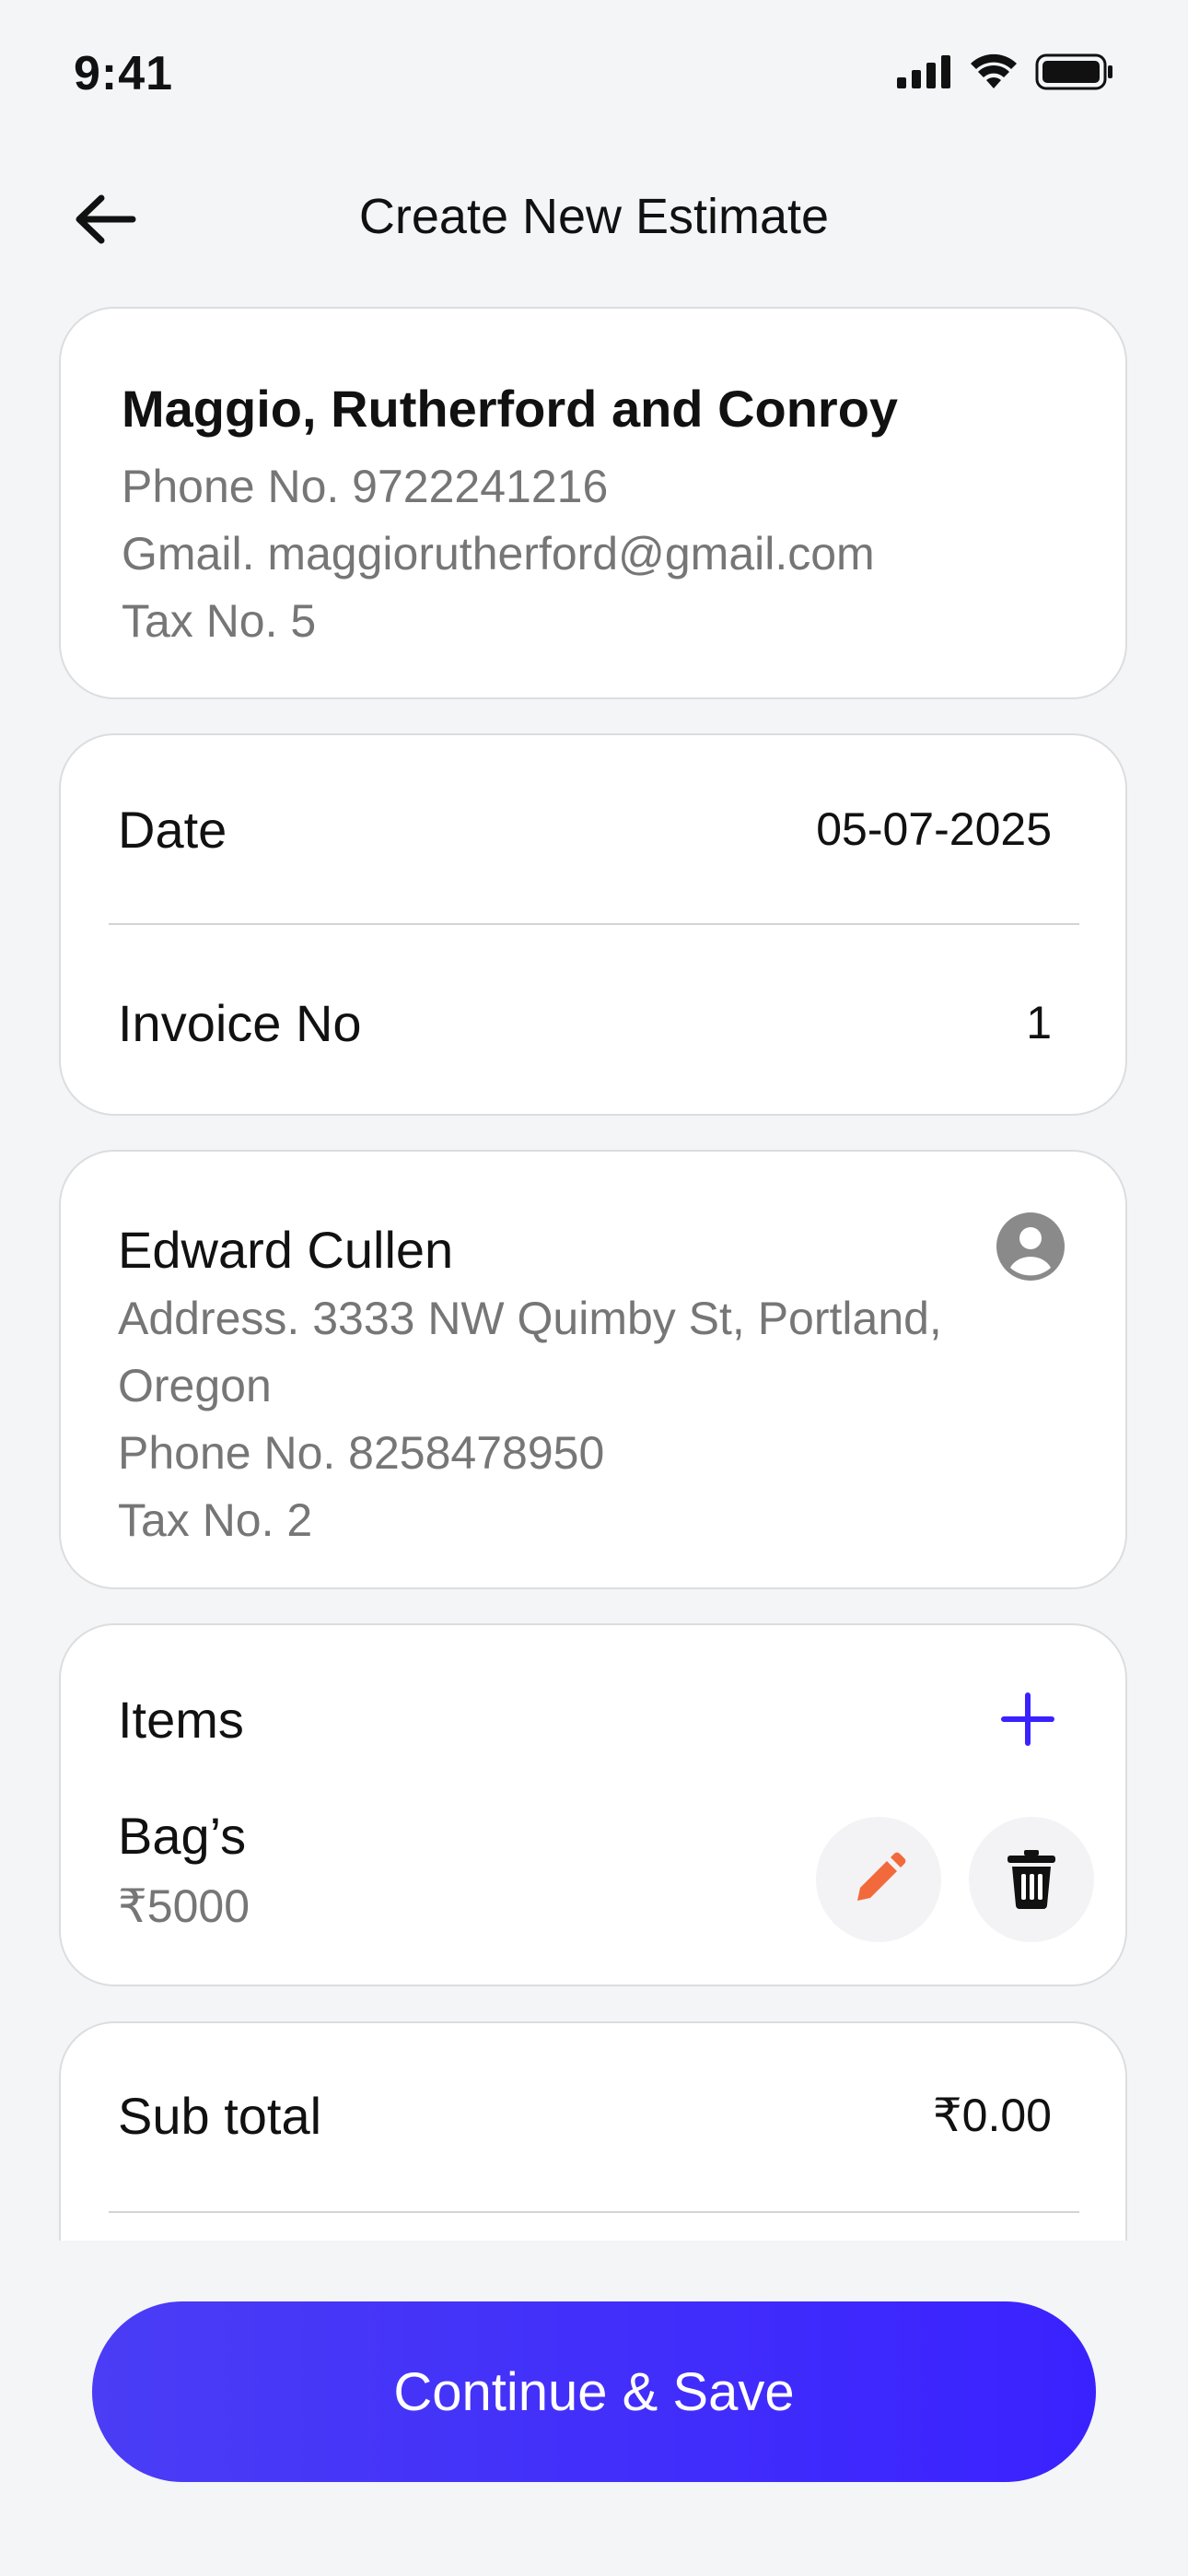 The height and width of the screenshot is (2576, 1188). What do you see at coordinates (499, 554) in the screenshot?
I see `company-gmail: Gmail. maggiorutherford@gmail.com` at bounding box center [499, 554].